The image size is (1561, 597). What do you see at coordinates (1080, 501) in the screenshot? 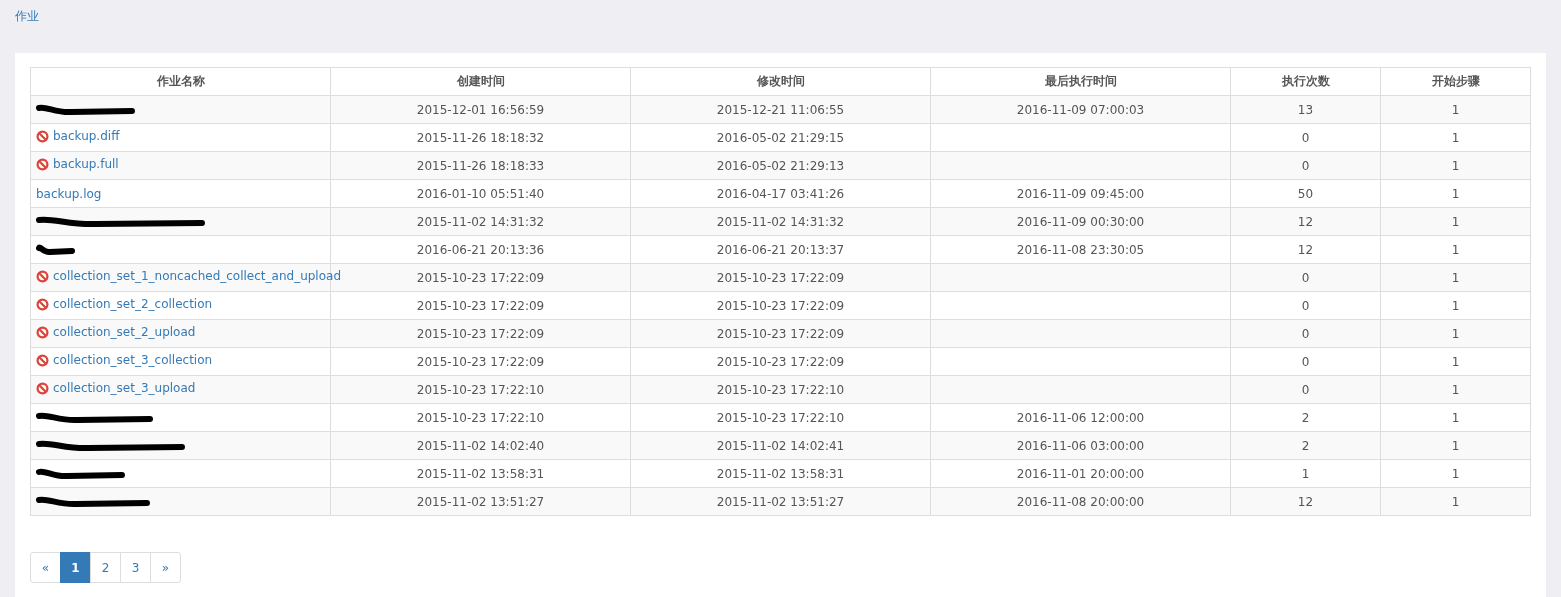
I see `table-cell: 2016-11-08 20:00:00` at bounding box center [1080, 501].